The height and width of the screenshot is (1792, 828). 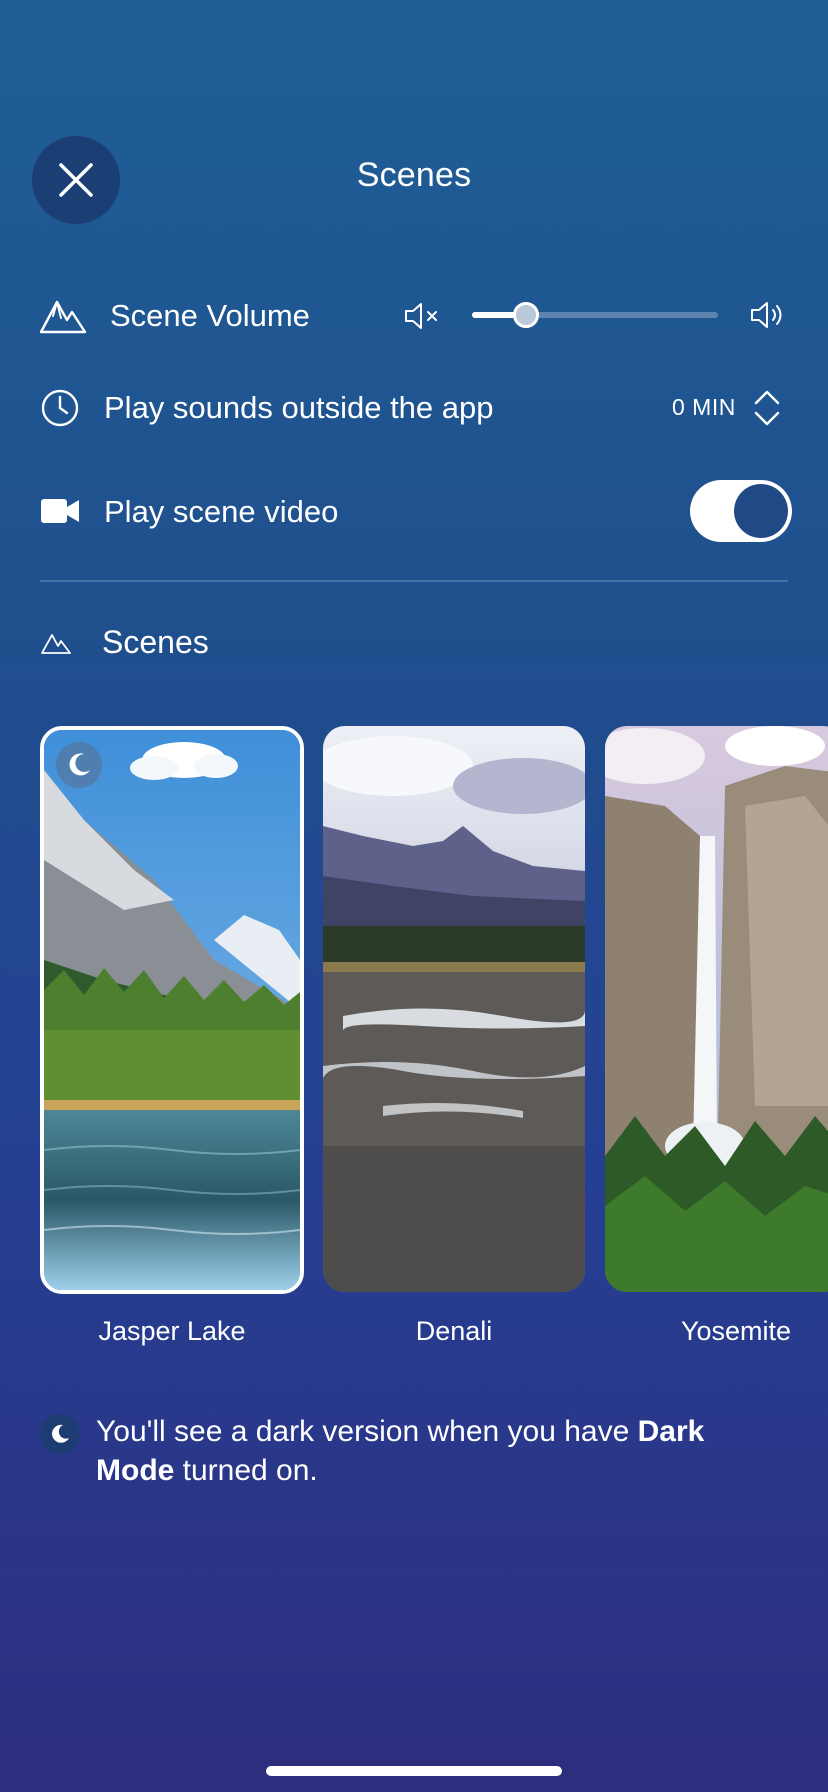 What do you see at coordinates (60, 511) in the screenshot?
I see `video-camera-icon` at bounding box center [60, 511].